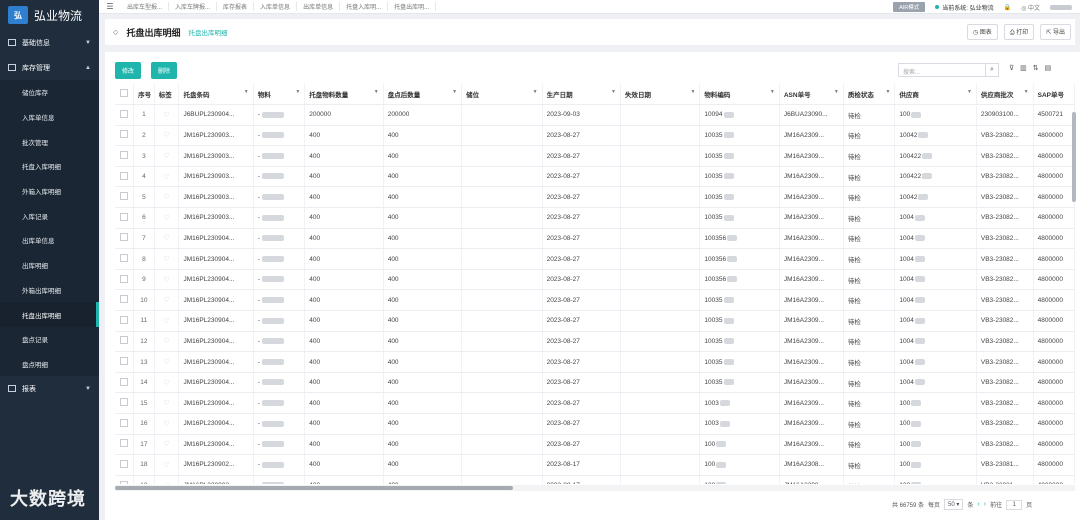 This screenshot has width=1080, height=520. What do you see at coordinates (279, 95) in the screenshot?
I see `column-header: 物料 ▼` at bounding box center [279, 95].